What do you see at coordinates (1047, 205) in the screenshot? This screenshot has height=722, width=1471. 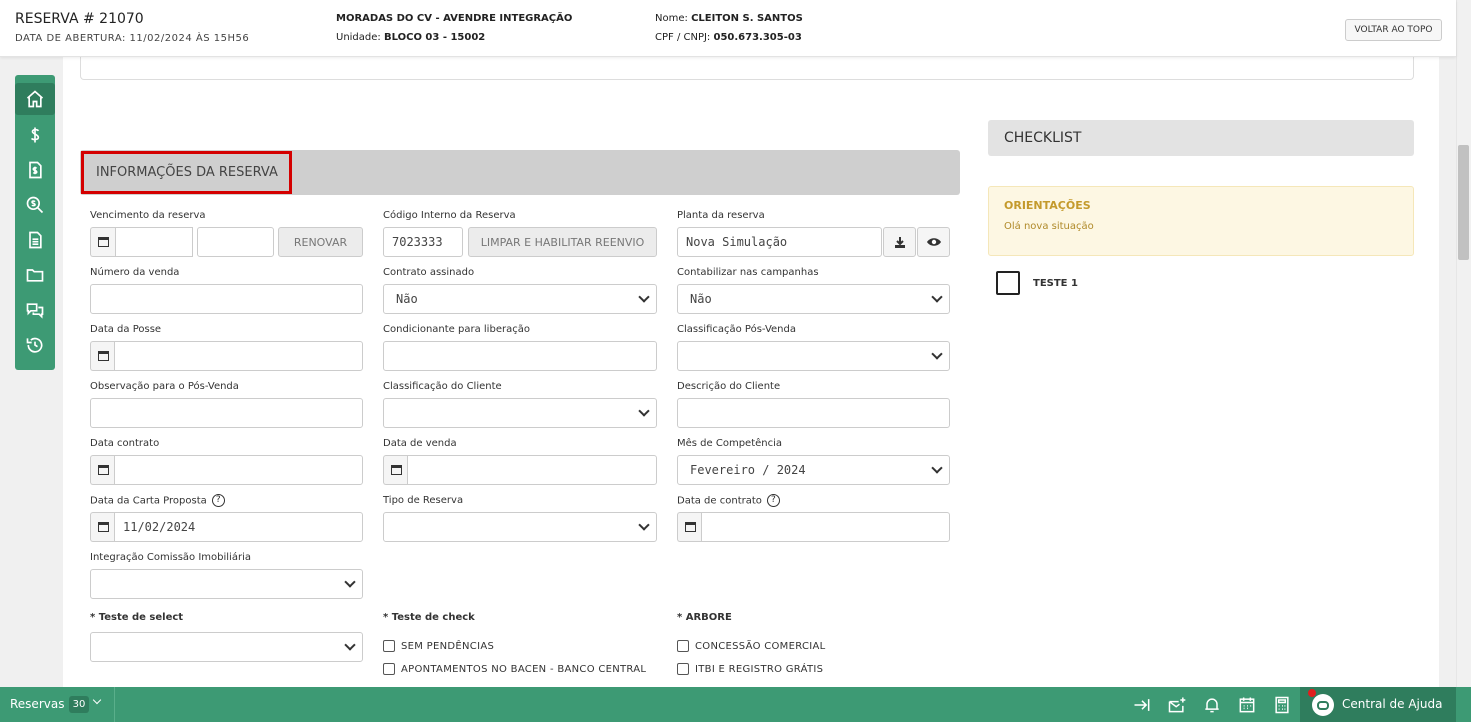 I see `orientations-title: ORIENTAÇÕES` at bounding box center [1047, 205].